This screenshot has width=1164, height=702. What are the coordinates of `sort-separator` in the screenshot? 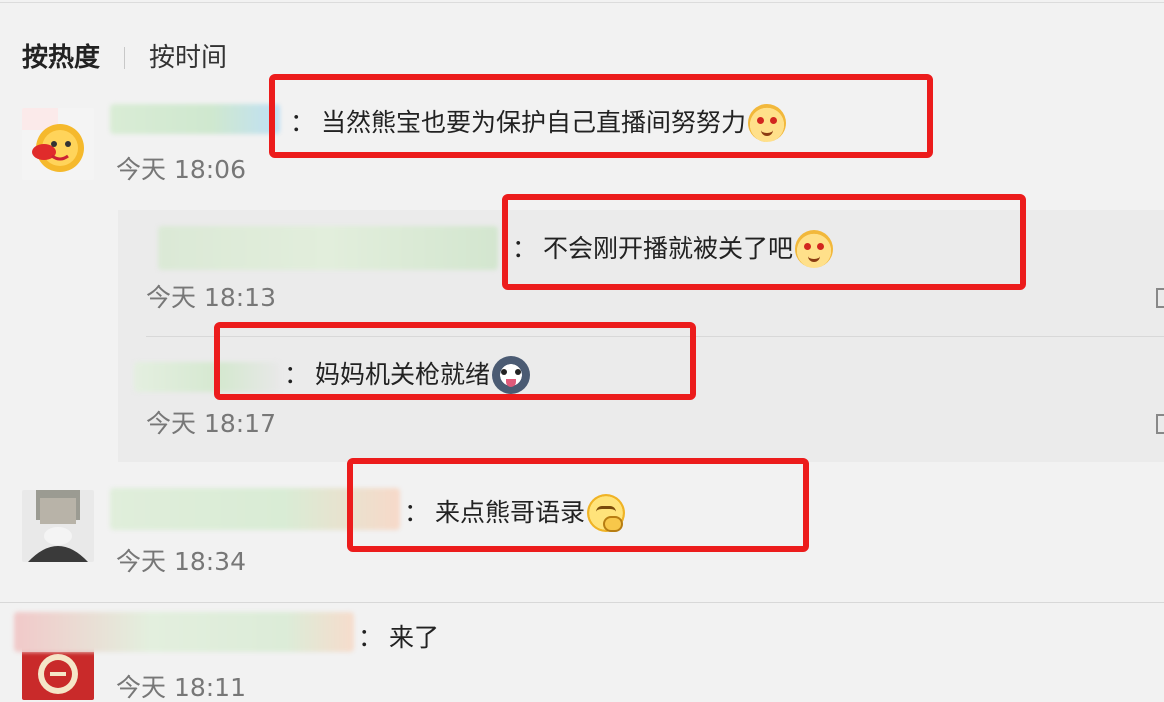 It's located at (125, 58).